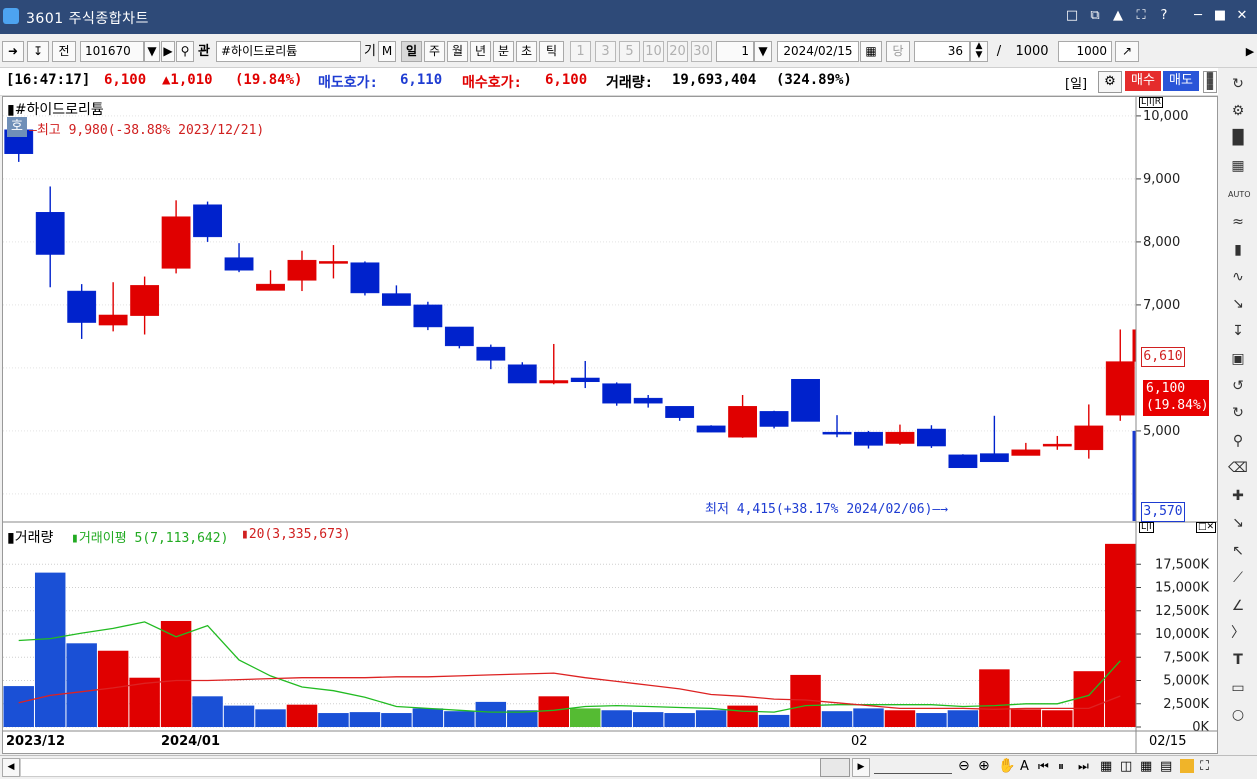 Image resolution: width=1257 pixels, height=779 pixels. I want to click on interval-dropdown-icon: ▼, so click(763, 51).